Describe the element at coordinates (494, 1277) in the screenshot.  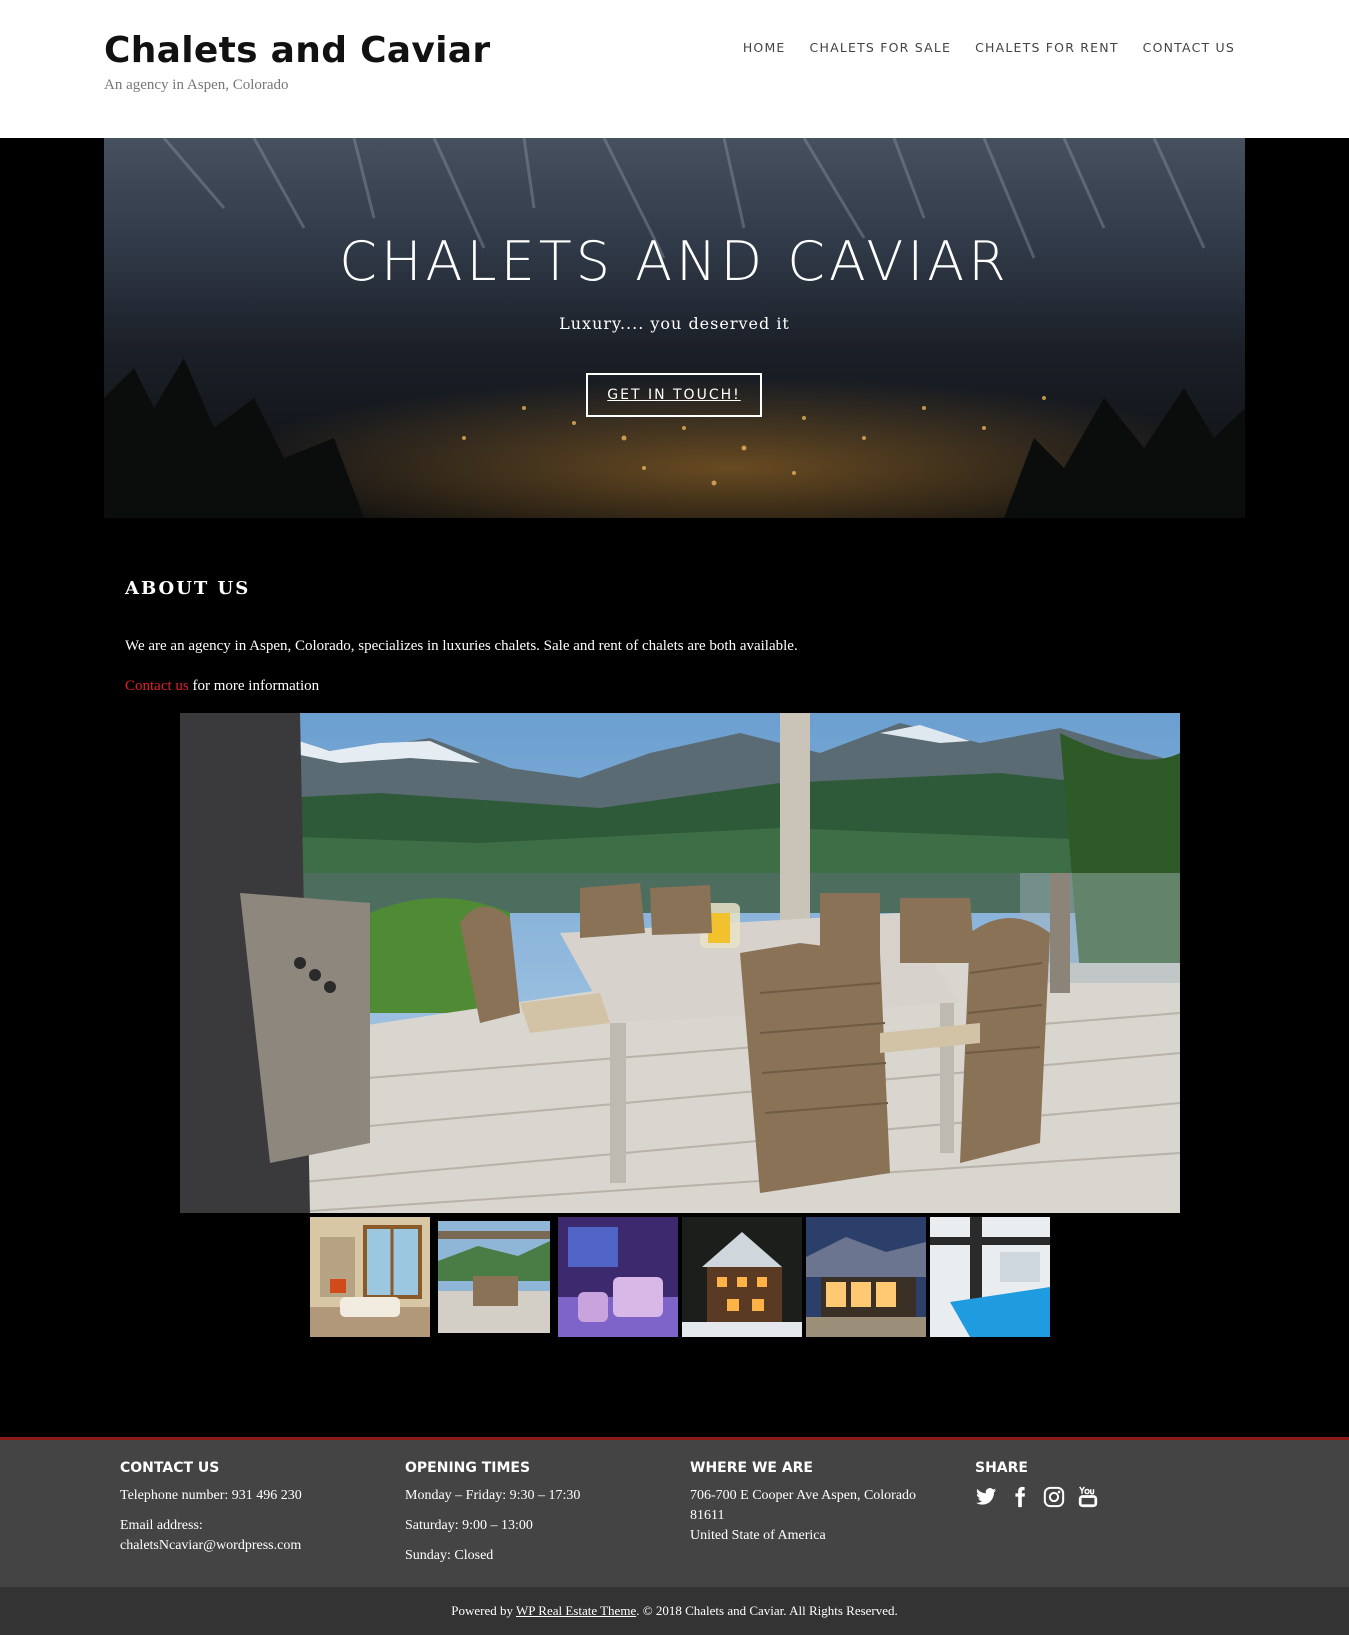
I see `thumbnail-deck` at that location.